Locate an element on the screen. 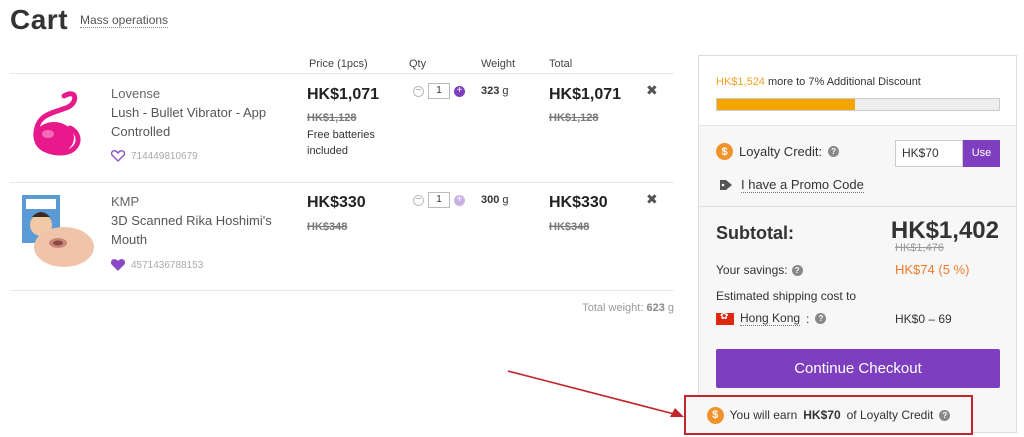  annotation-arrow is located at coordinates (595, 393).